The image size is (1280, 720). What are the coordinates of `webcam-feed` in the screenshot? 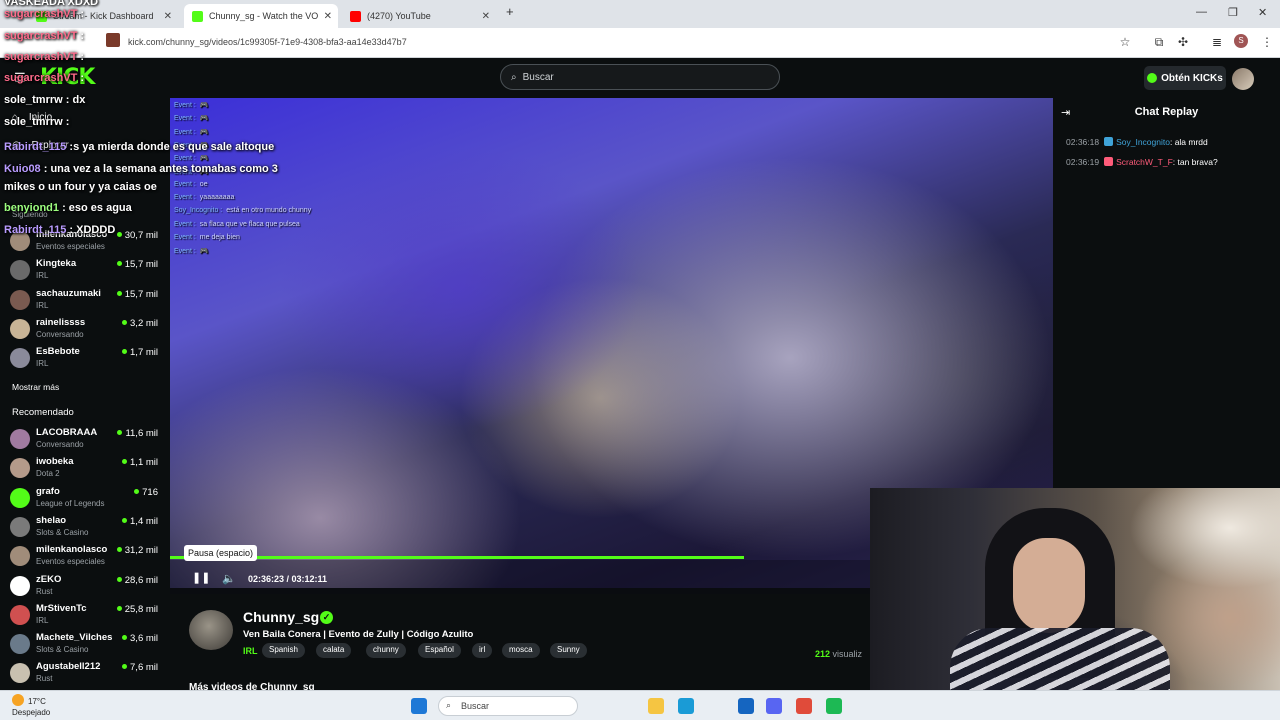 It's located at (1075, 604).